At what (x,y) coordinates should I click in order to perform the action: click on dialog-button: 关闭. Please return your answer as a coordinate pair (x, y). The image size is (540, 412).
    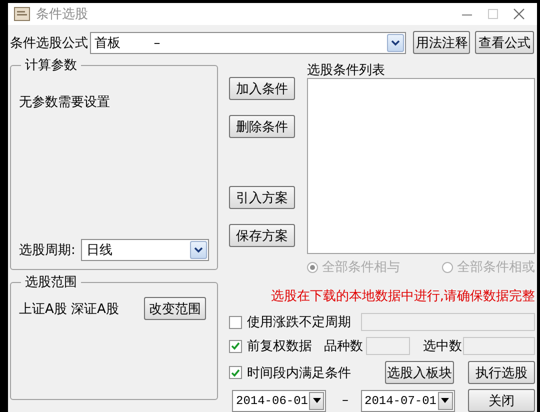
    Looking at the image, I should click on (501, 400).